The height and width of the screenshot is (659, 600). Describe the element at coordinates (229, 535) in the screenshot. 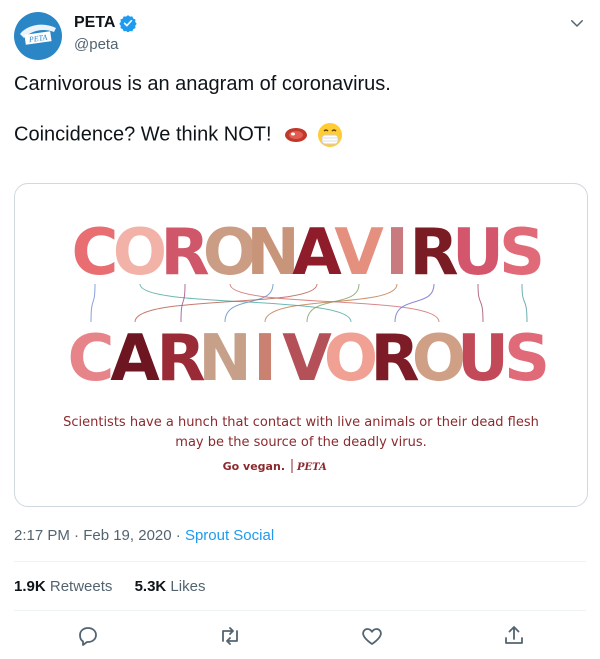

I see `source-link: Sprout Social` at that location.